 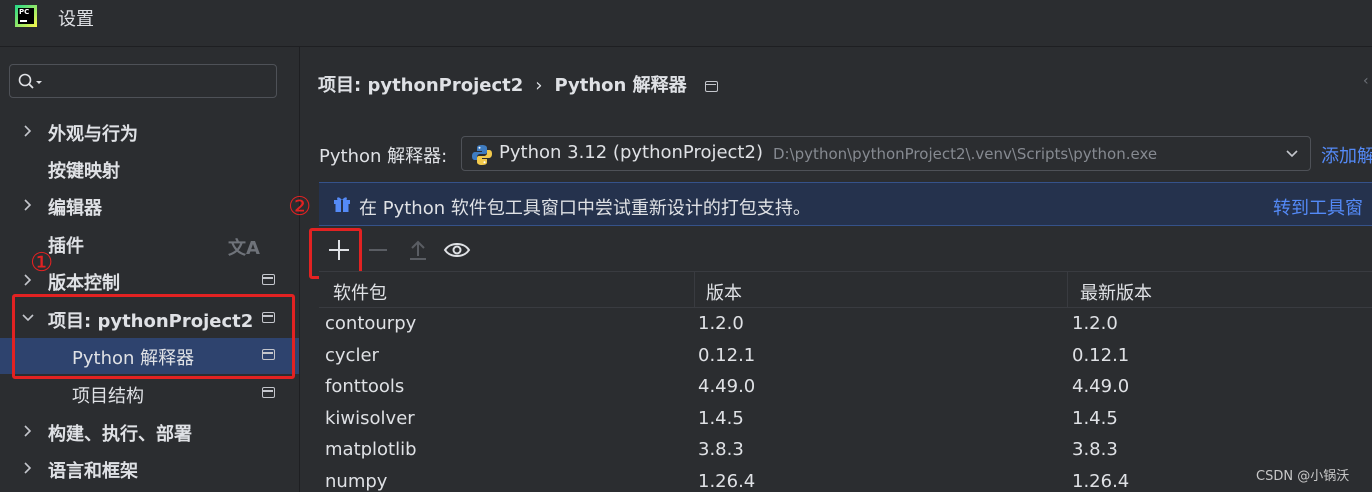 I want to click on package-latest-version: 1.26.4, so click(x=1101, y=481).